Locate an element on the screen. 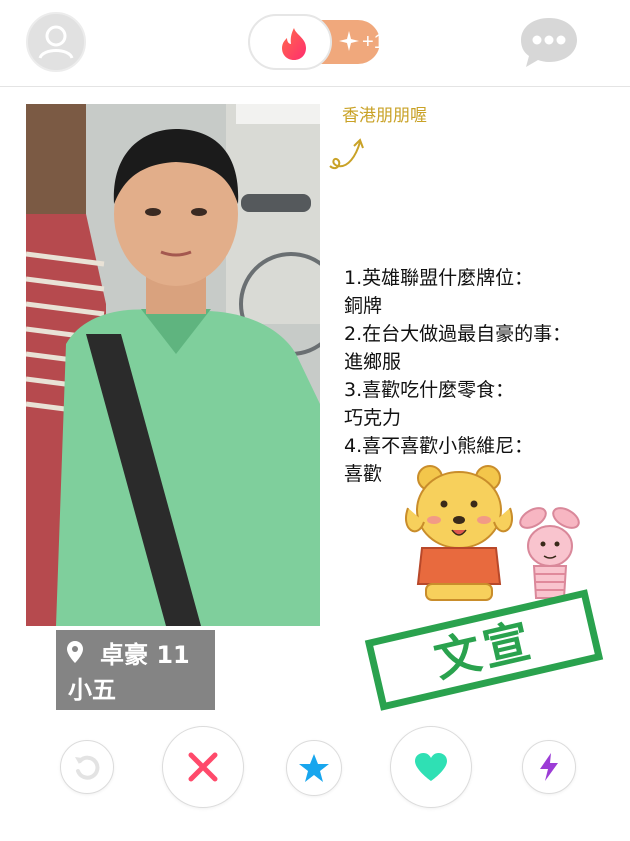 The width and height of the screenshot is (630, 841). star-icon is located at coordinates (314, 768).